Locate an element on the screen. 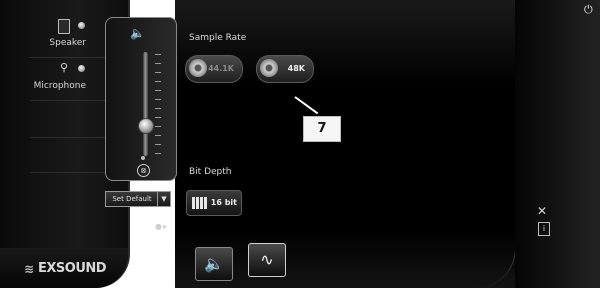 The image size is (600, 288). sample-rate-48k-button: 48K is located at coordinates (285, 69).